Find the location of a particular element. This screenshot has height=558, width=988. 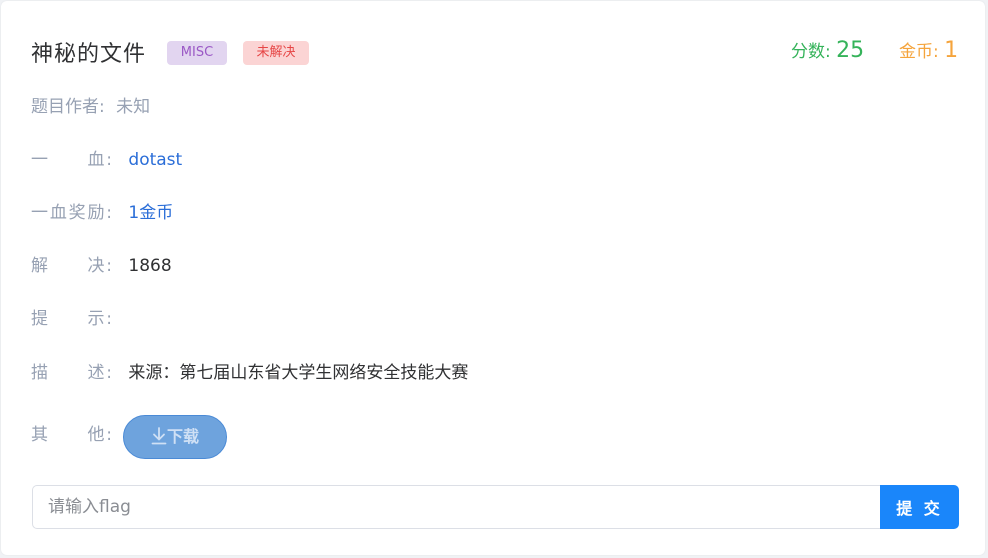

score-display: 分数: 25 is located at coordinates (827, 50).